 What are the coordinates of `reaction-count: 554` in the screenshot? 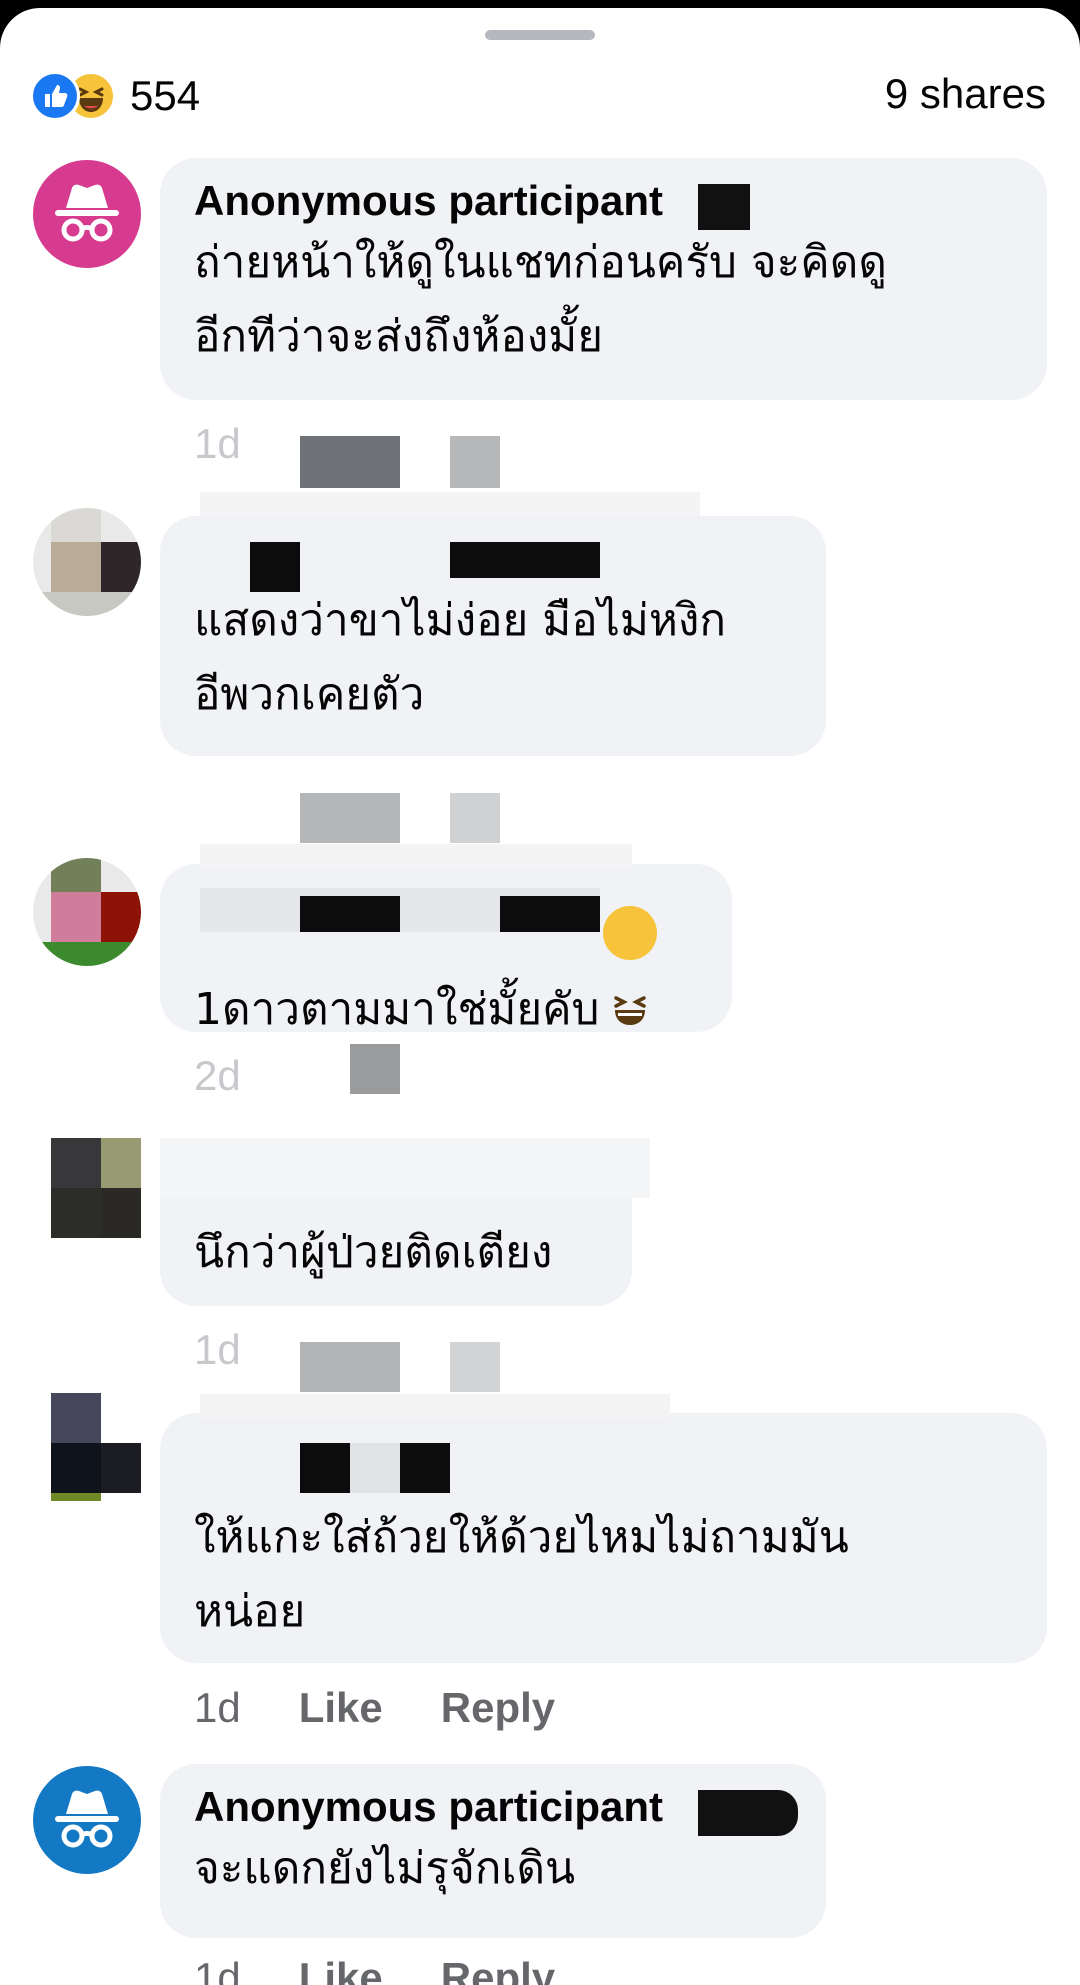 It's located at (165, 95).